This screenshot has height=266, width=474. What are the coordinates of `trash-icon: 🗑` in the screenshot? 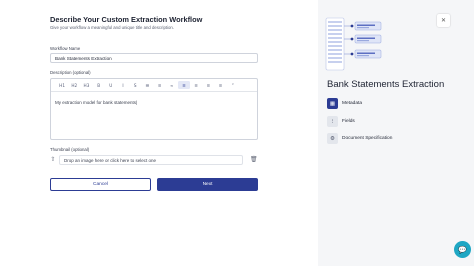 It's located at (254, 160).